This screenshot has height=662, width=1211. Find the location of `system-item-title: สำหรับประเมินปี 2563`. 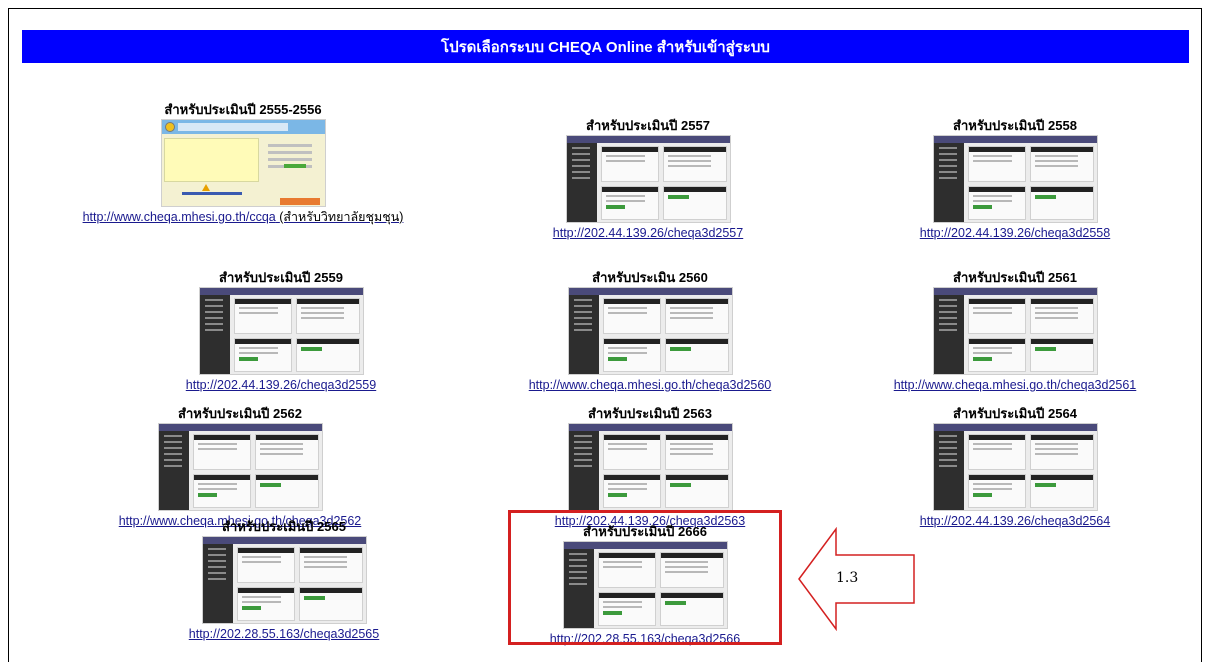

system-item-title: สำหรับประเมินปี 2563 is located at coordinates (650, 413).